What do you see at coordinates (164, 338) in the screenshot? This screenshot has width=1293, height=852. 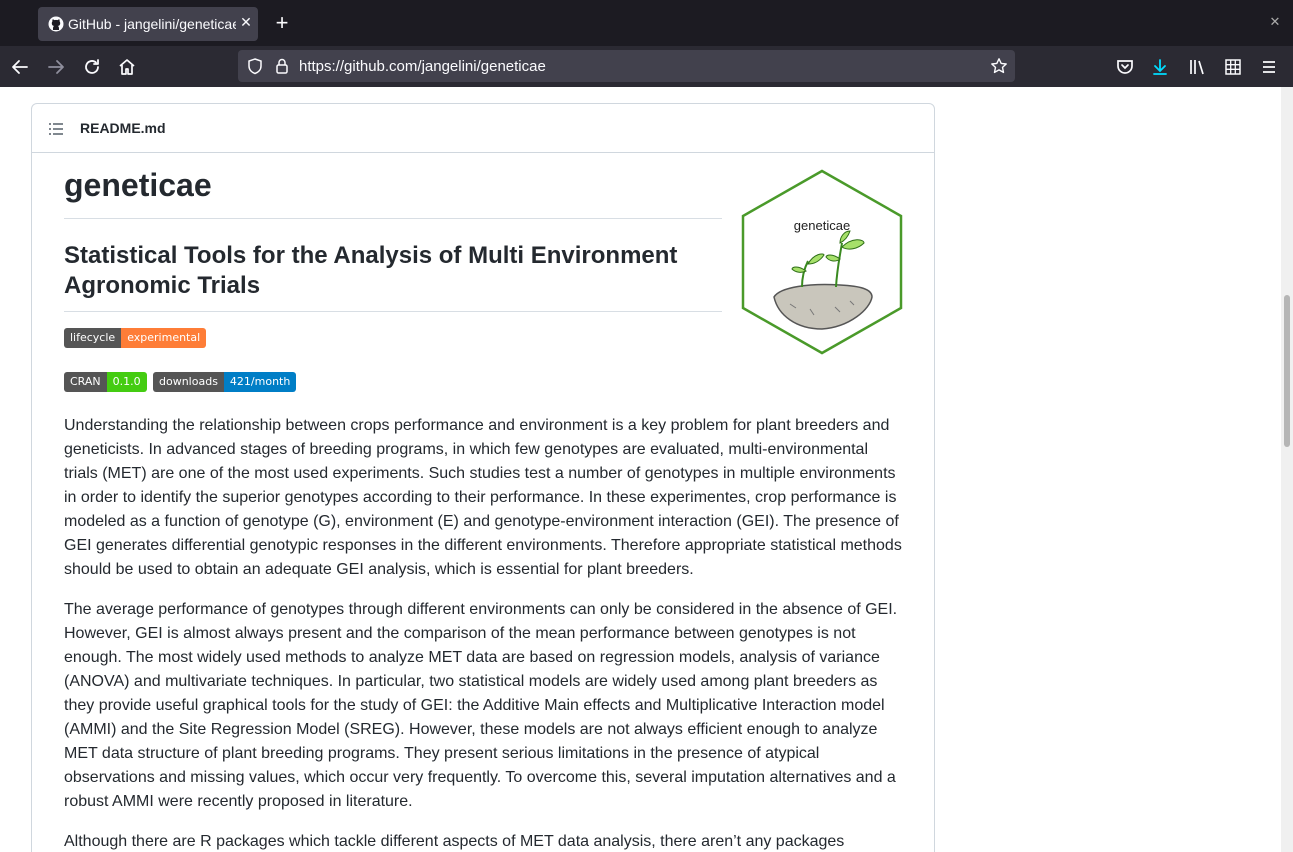 I see `lifecycle-badge-value: experimental` at bounding box center [164, 338].